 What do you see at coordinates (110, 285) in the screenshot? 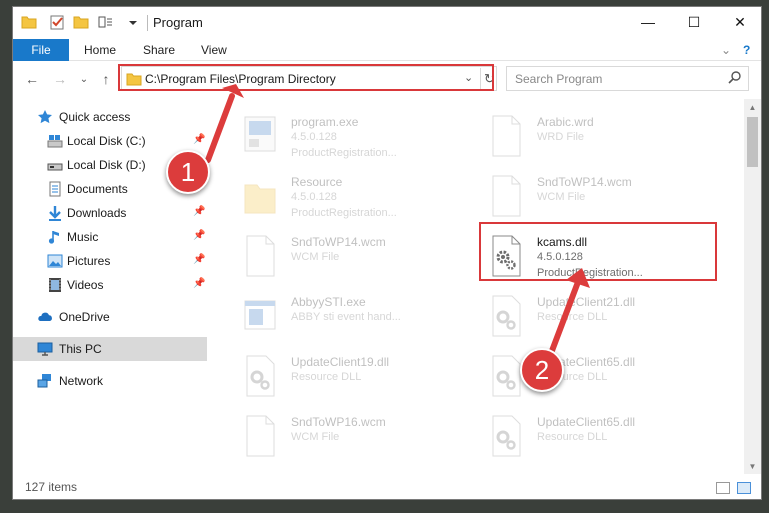
I see `nav-item-videos: Videos 📌` at bounding box center [110, 285].